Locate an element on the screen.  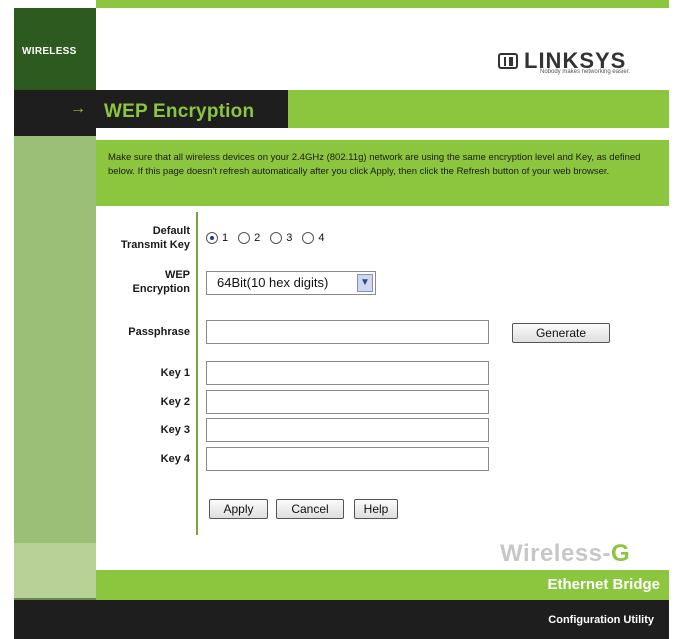
default-key-label-line2: Transmit Key is located at coordinates (155, 245).